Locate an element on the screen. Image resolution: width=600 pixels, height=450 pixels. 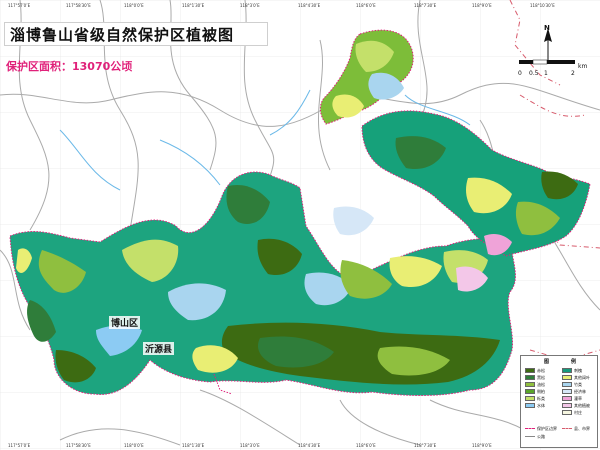
legend-label: 其他植被 is located at coordinates (582, 405).